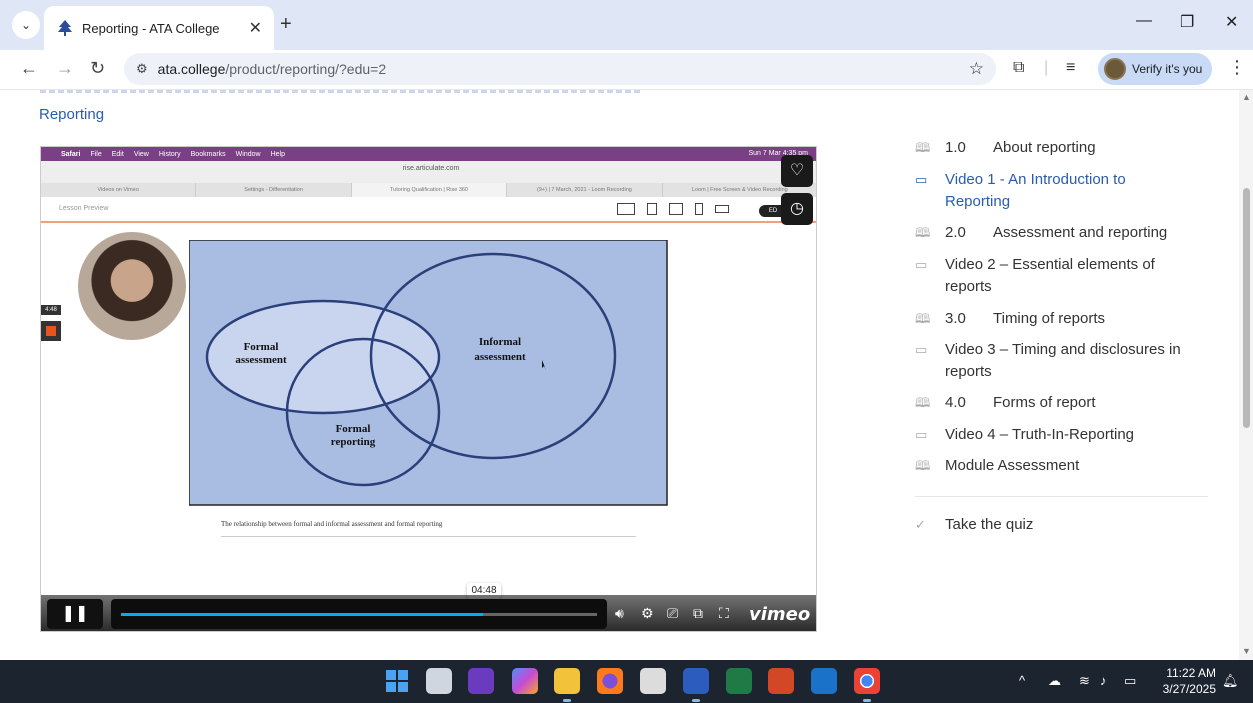  What do you see at coordinates (208, 154) in the screenshot?
I see `mac-menu-item: Bookmarks` at bounding box center [208, 154].